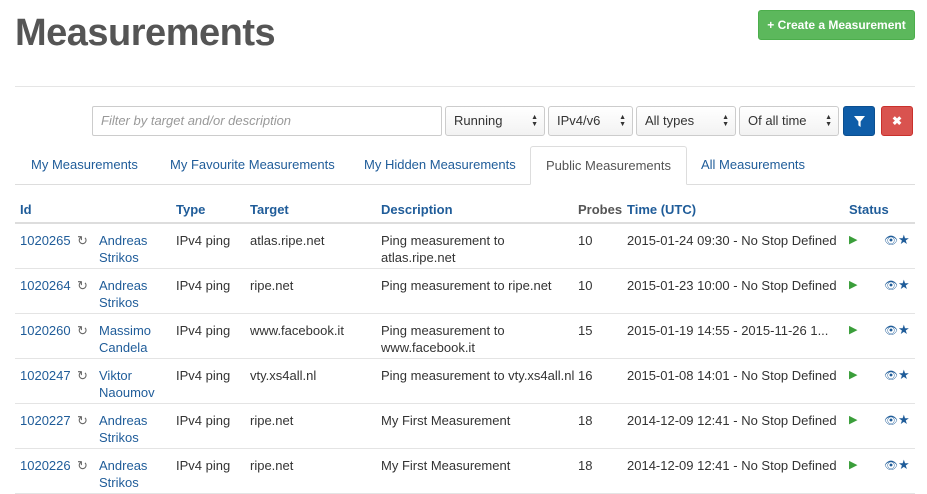  I want to click on probes-cell: 15, so click(585, 330).